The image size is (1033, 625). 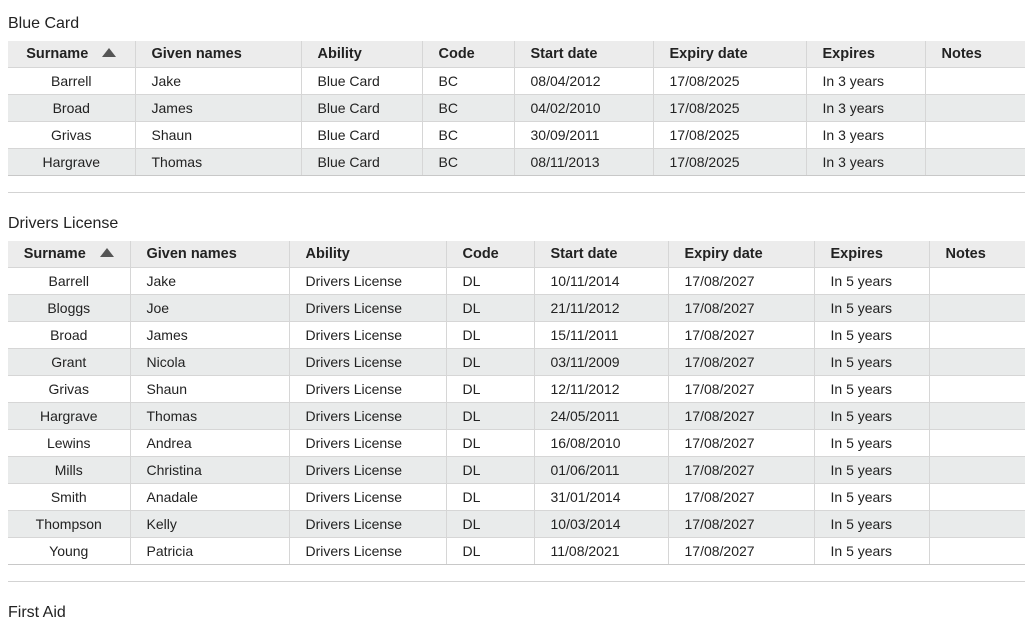 I want to click on given-names-cell: Christina, so click(x=210, y=470).